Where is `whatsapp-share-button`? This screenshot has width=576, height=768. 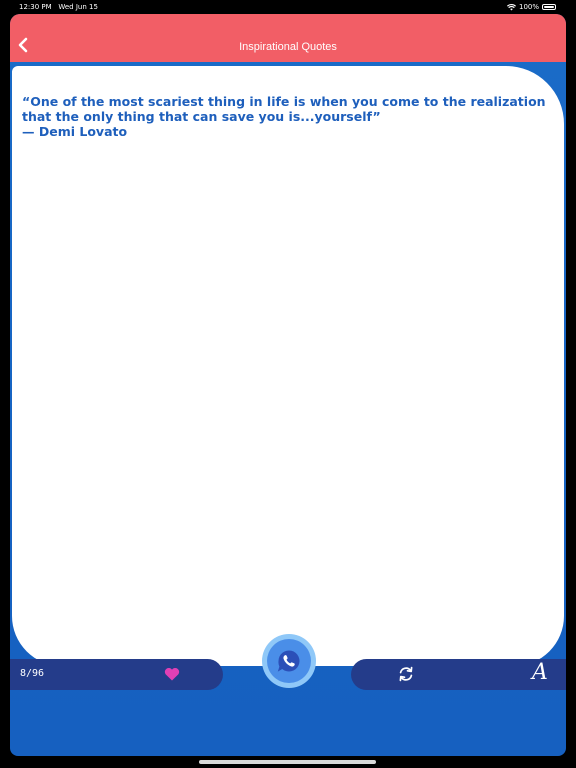 whatsapp-share-button is located at coordinates (289, 661).